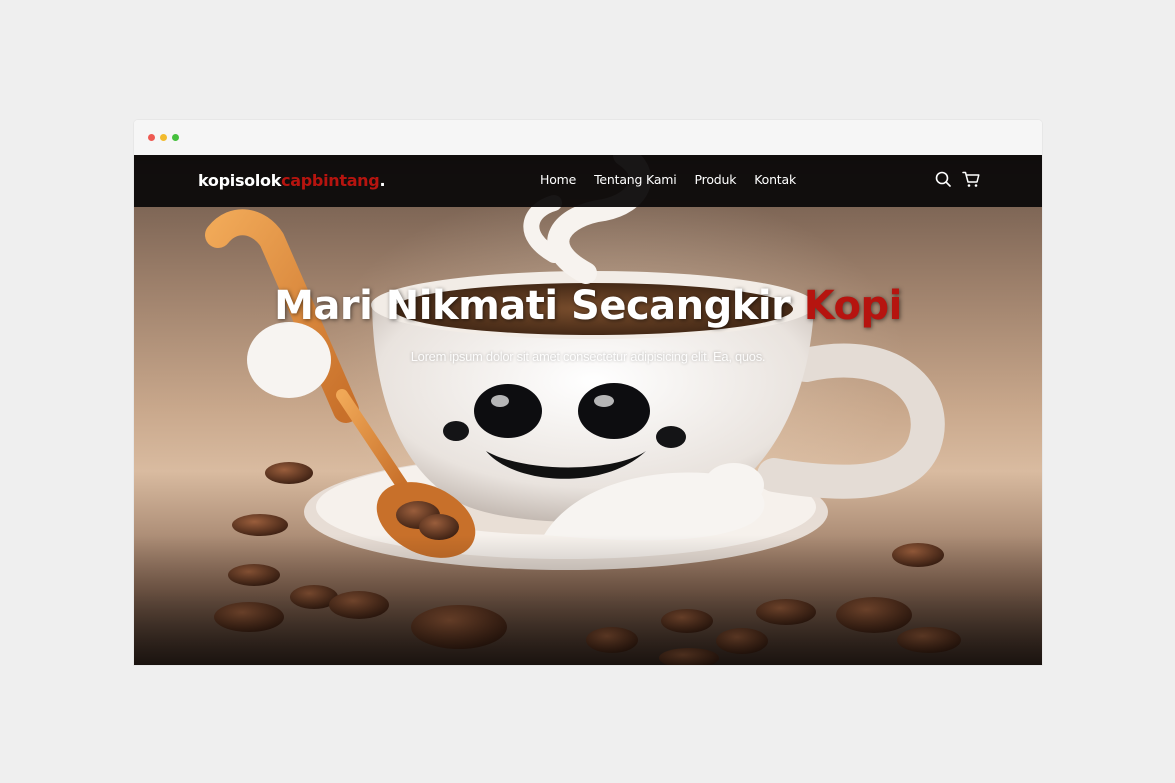  I want to click on nav-link-tentang-kami: Tentang Kami, so click(635, 179).